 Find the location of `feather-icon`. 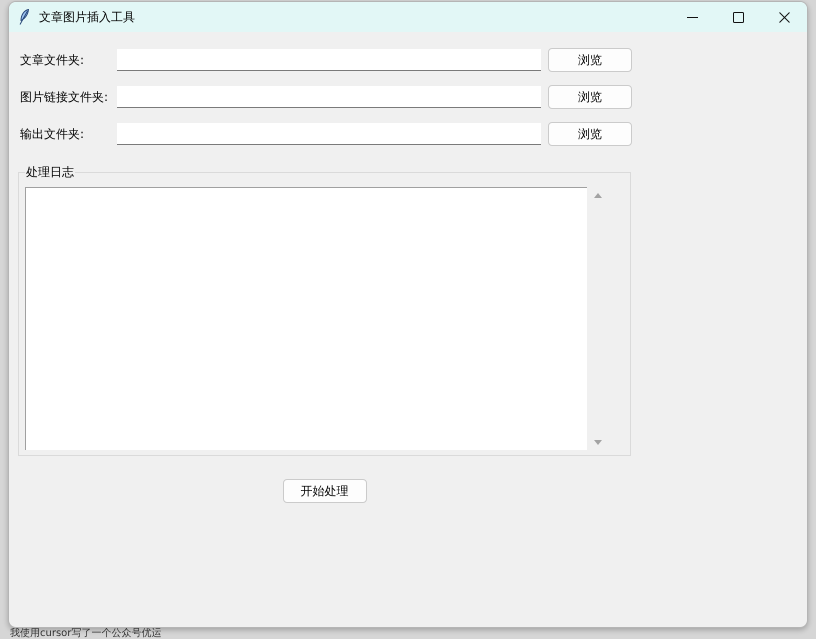

feather-icon is located at coordinates (24, 17).